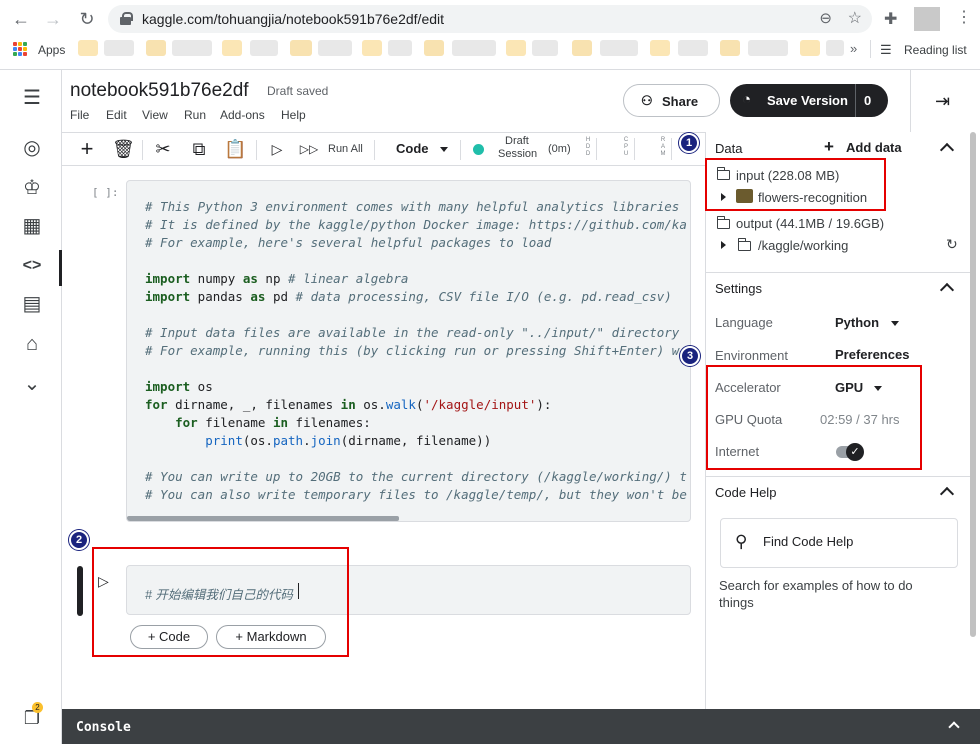 The width and height of the screenshot is (980, 744). Describe the element at coordinates (853, 48) in the screenshot. I see `more-bookmarks-icon: »` at that location.